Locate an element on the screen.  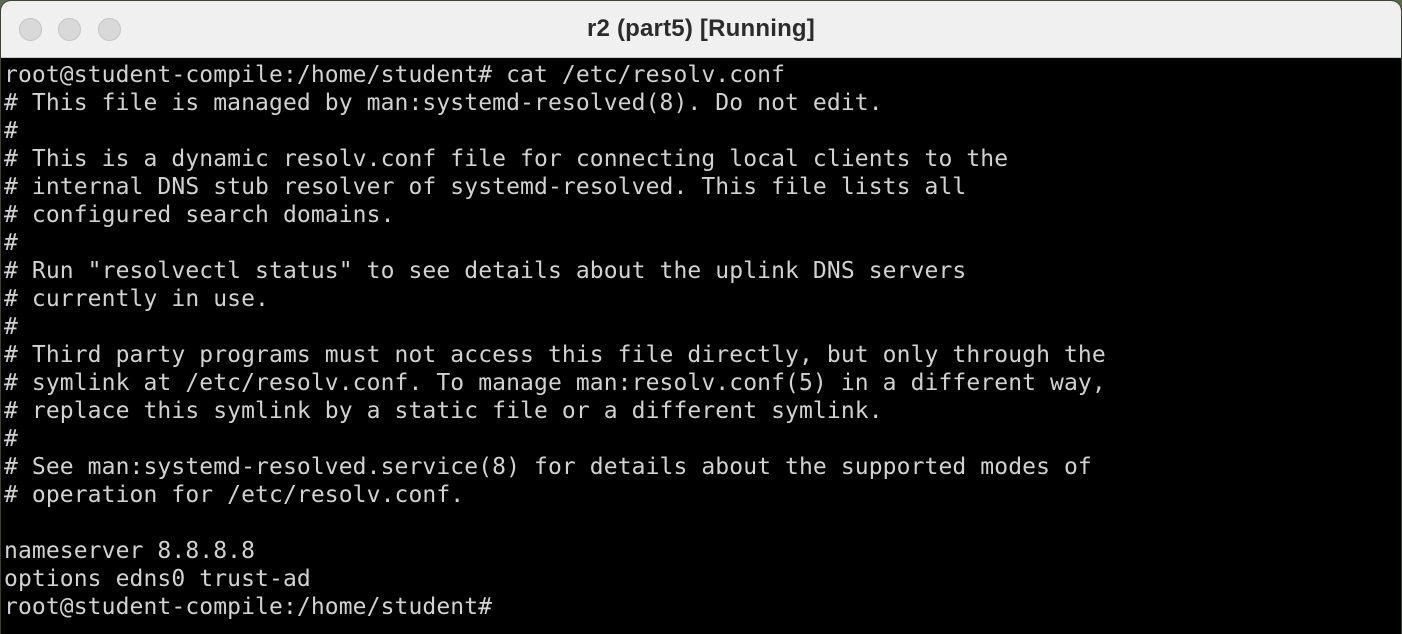
title-bar: r2 (part5) [Running] is located at coordinates (701, 29).